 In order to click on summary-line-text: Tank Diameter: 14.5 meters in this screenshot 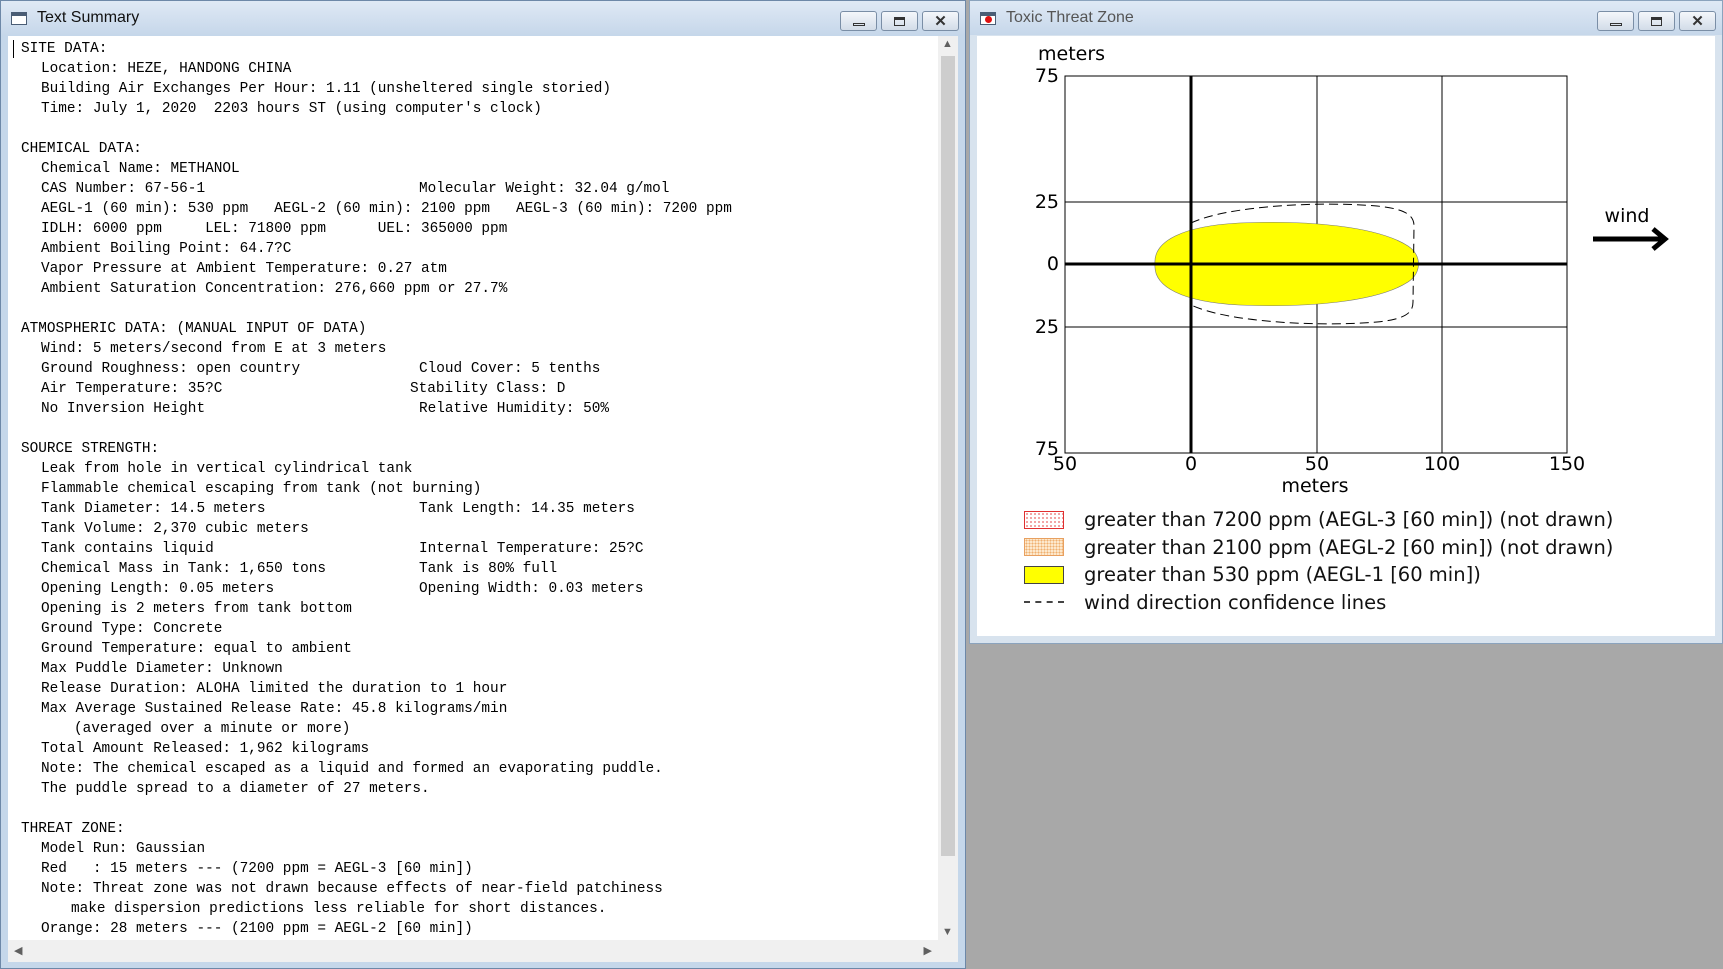, I will do `click(153, 509)`.